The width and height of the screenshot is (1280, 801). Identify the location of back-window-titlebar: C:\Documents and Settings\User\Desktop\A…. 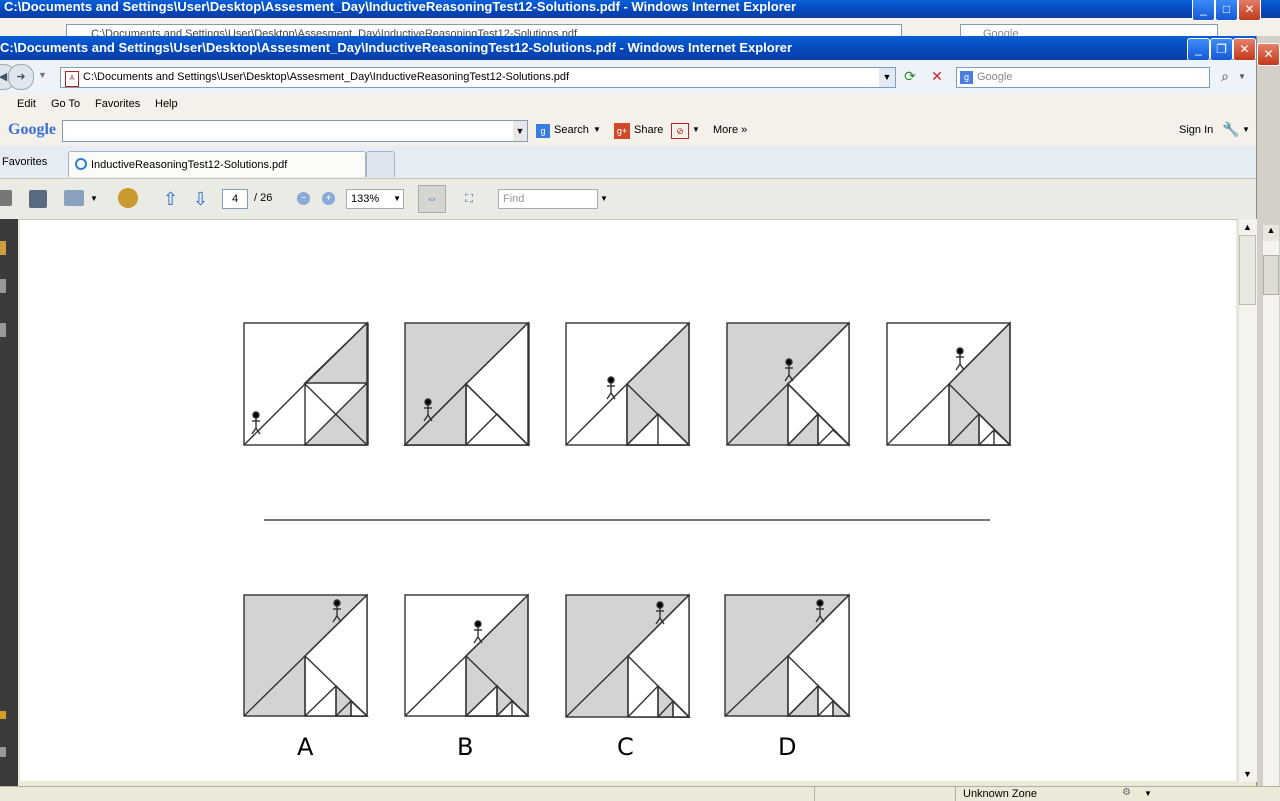
(640, 9).